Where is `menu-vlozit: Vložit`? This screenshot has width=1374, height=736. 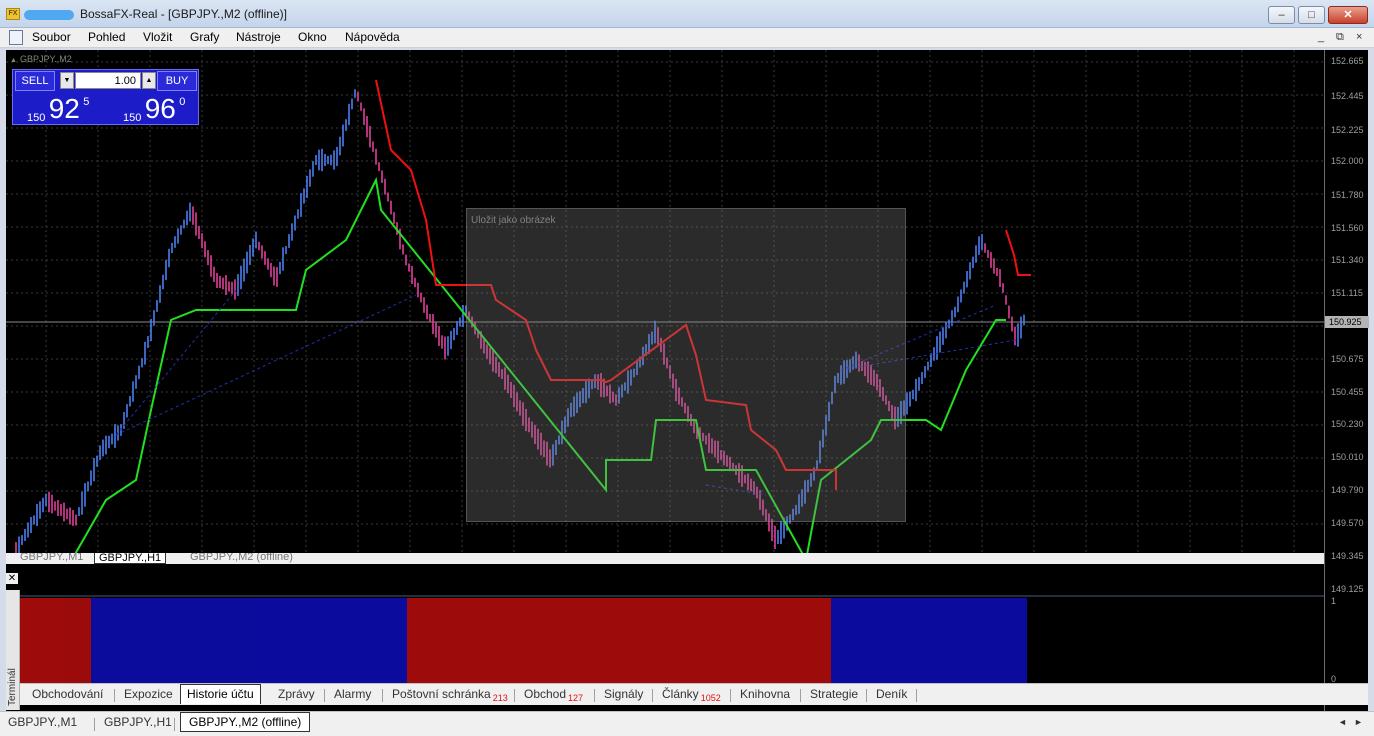 menu-vlozit: Vložit is located at coordinates (157, 37).